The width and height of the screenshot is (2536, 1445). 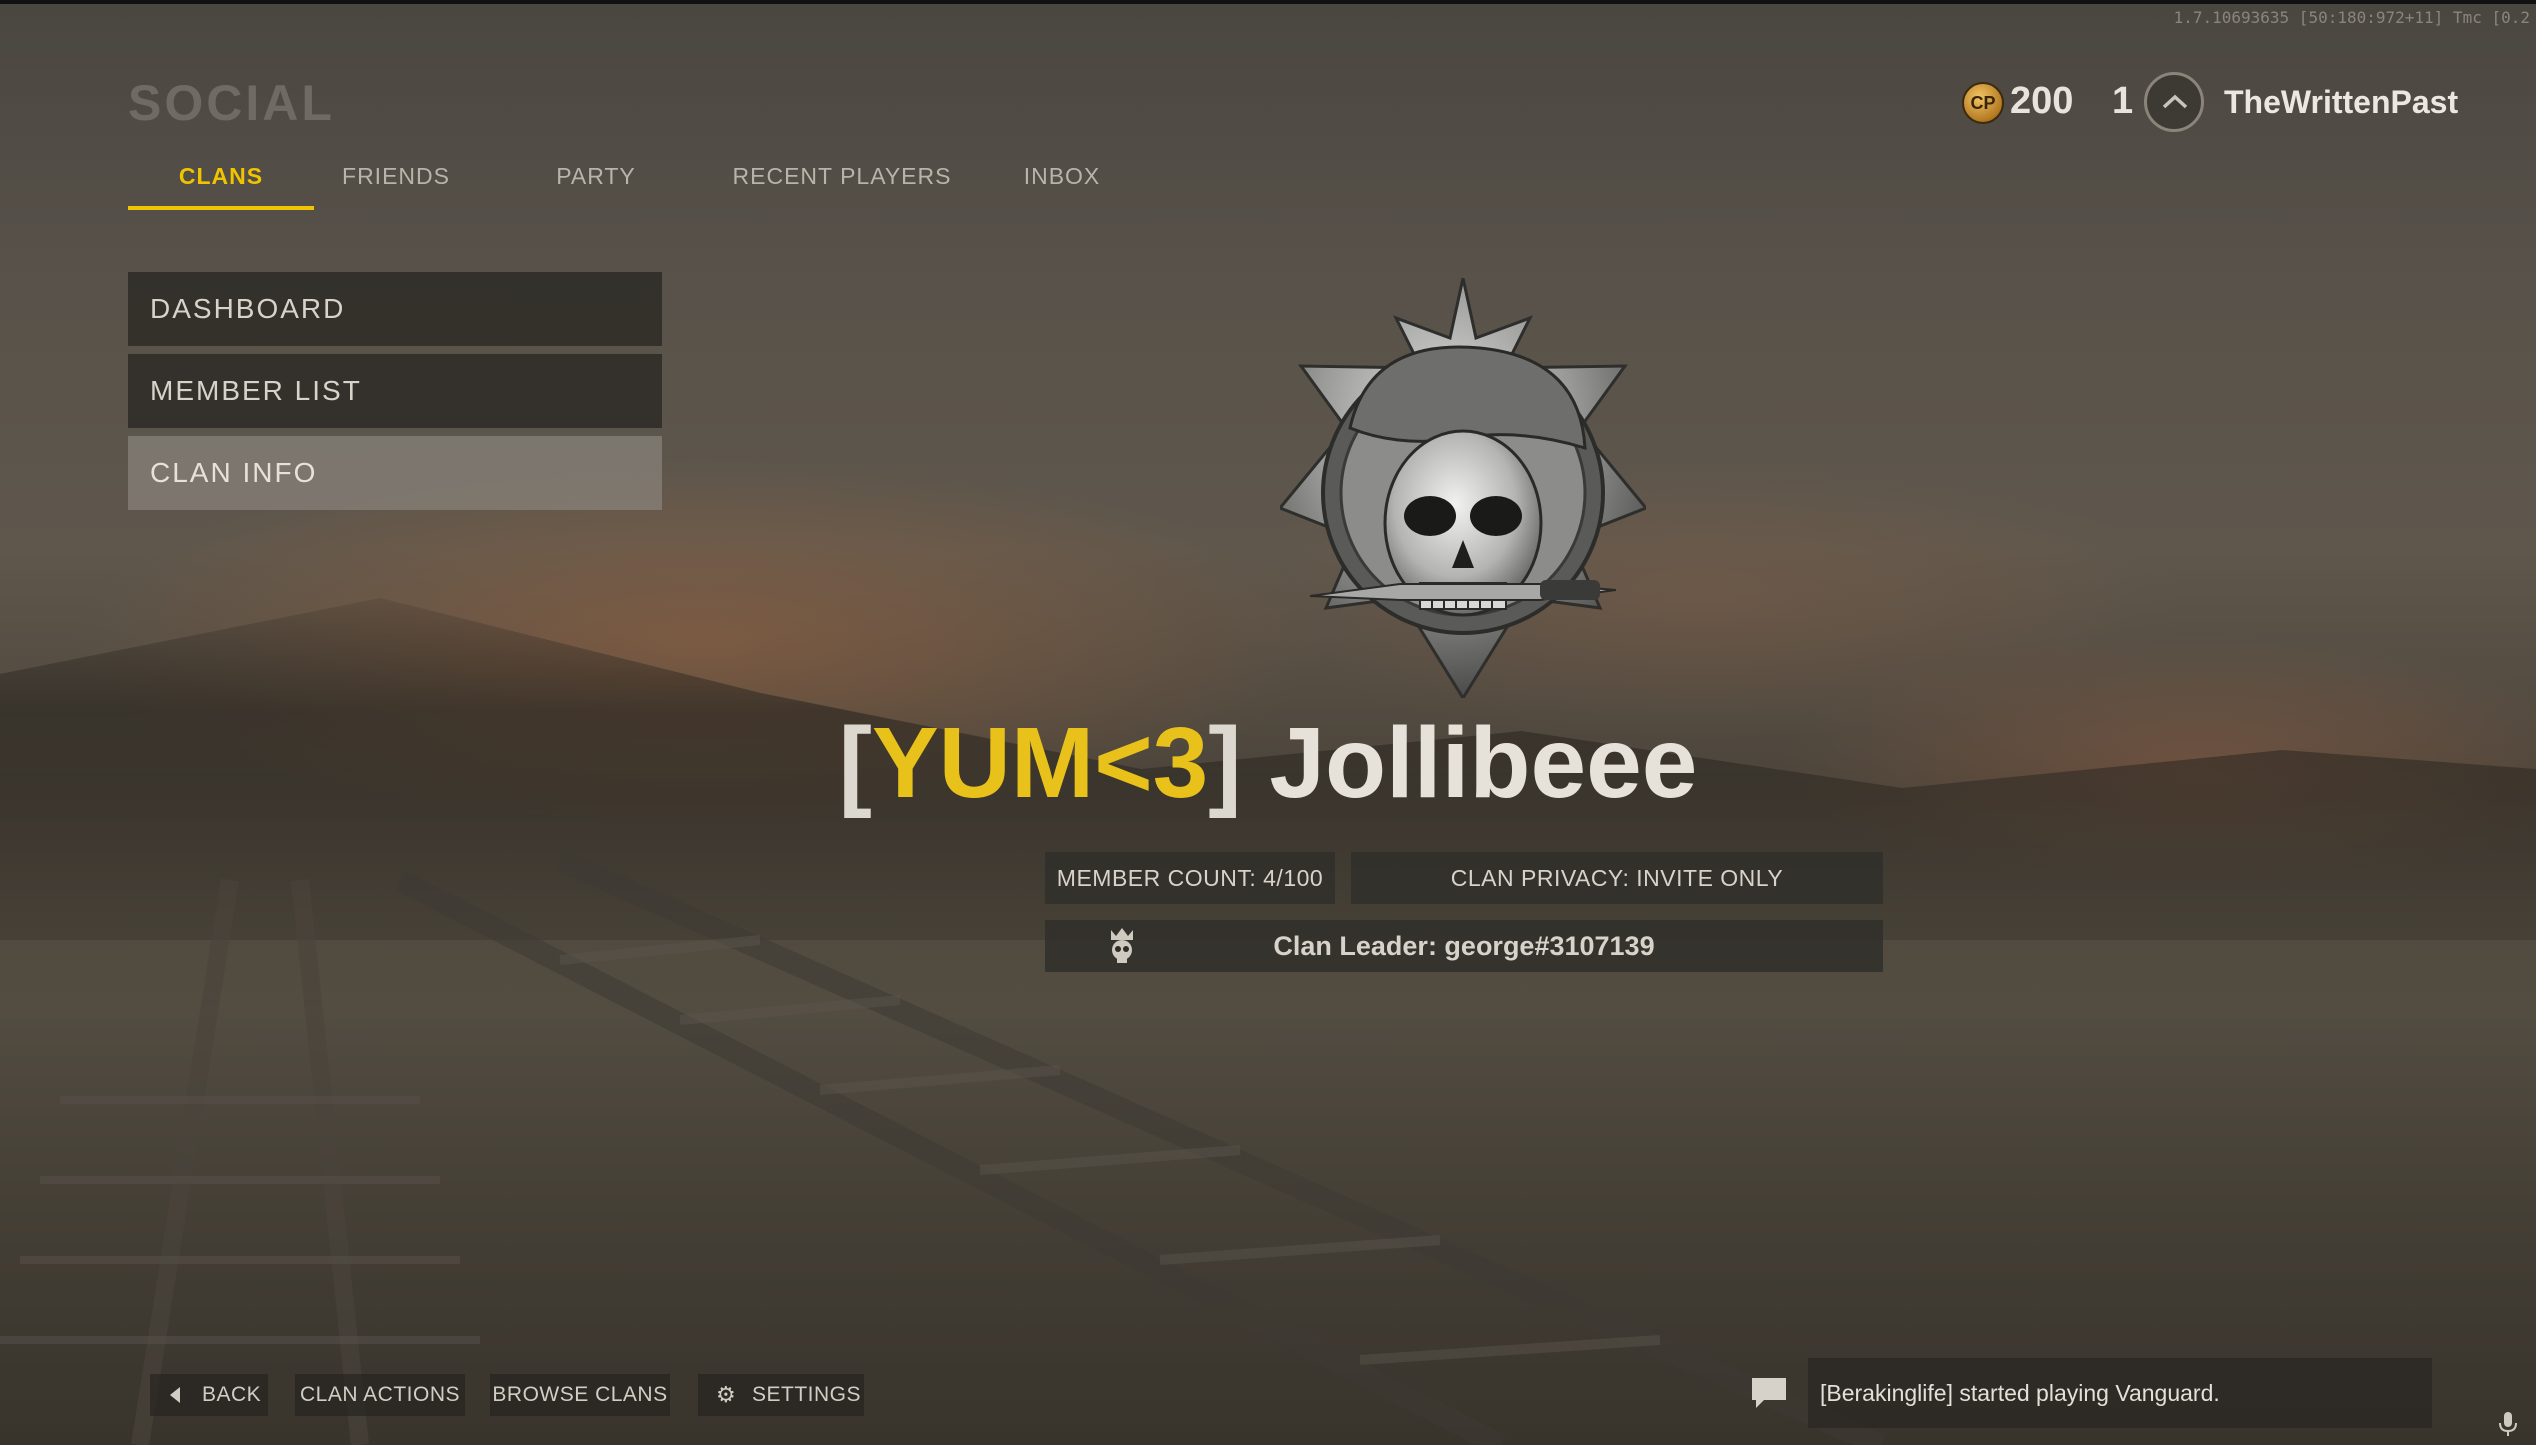 I want to click on skull-beret-emblem-icon, so click(x=1463, y=488).